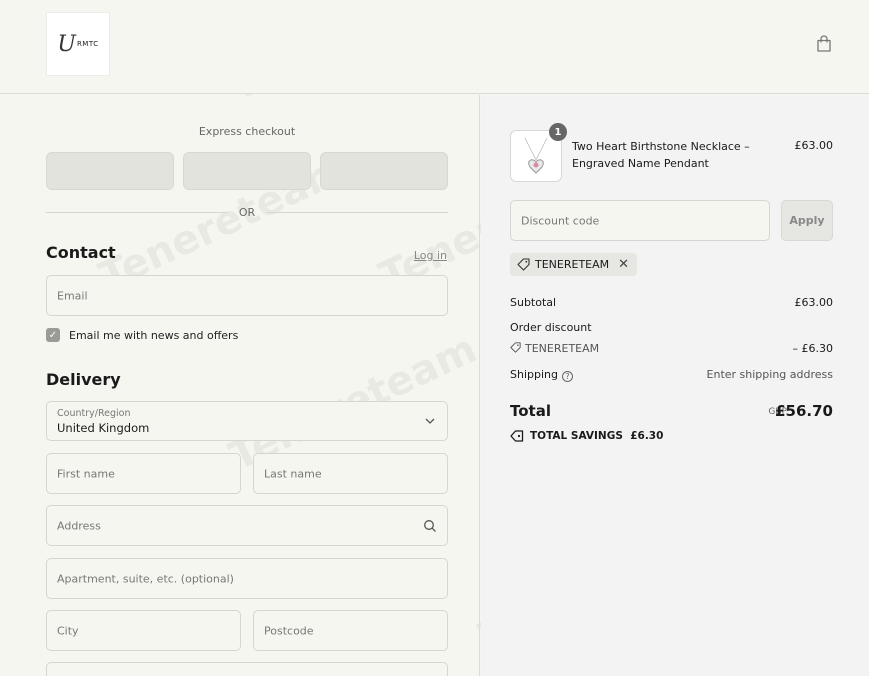  Describe the element at coordinates (814, 302) in the screenshot. I see `subtotal-value: £63.00` at that location.